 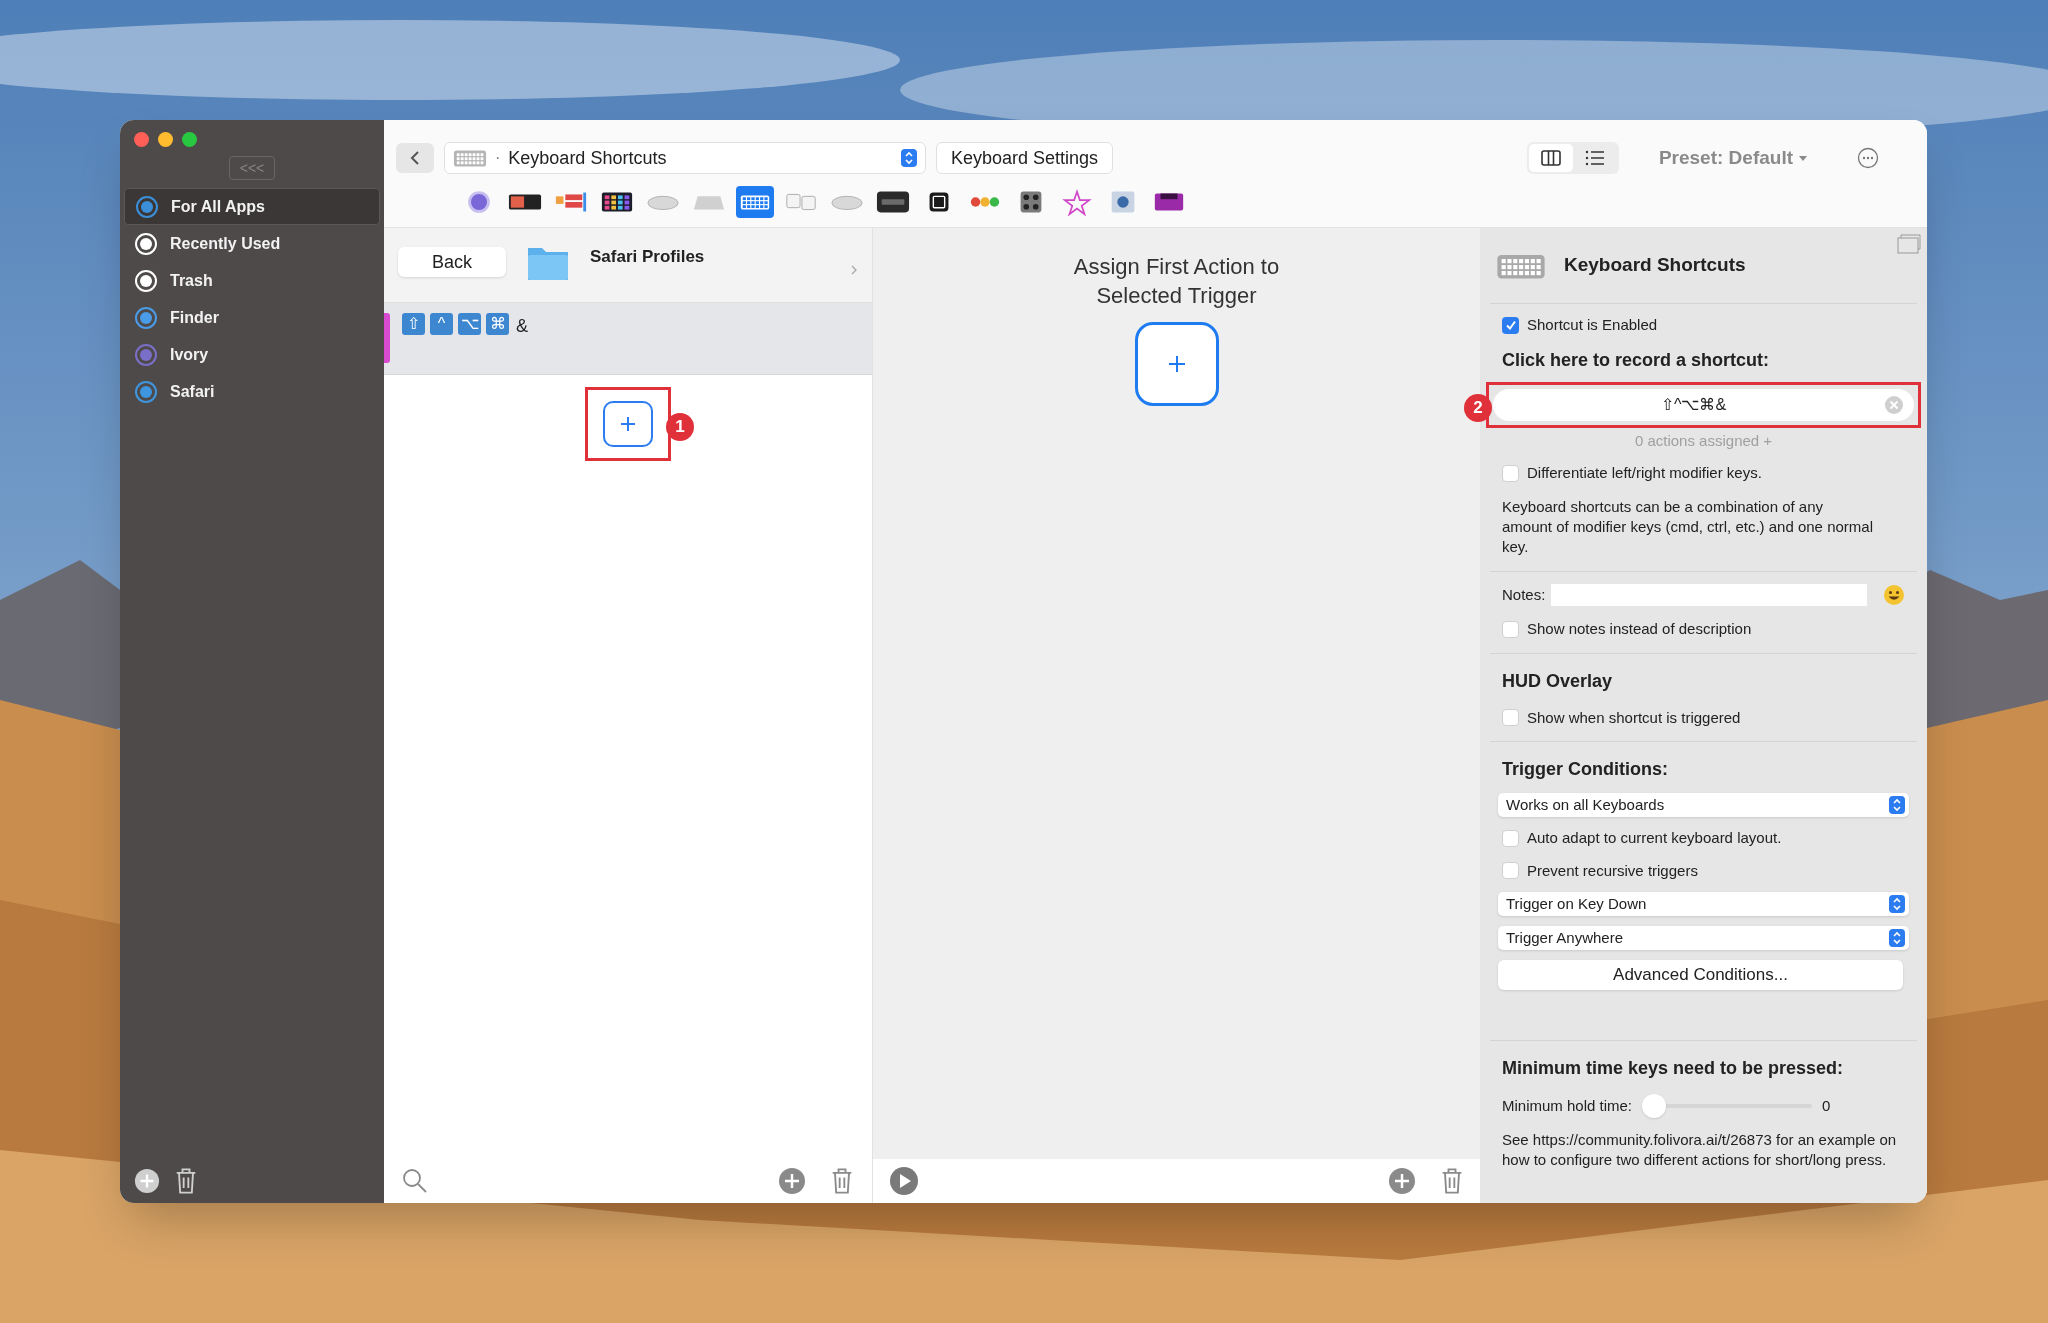 What do you see at coordinates (387, 338) in the screenshot?
I see `selection-marker` at bounding box center [387, 338].